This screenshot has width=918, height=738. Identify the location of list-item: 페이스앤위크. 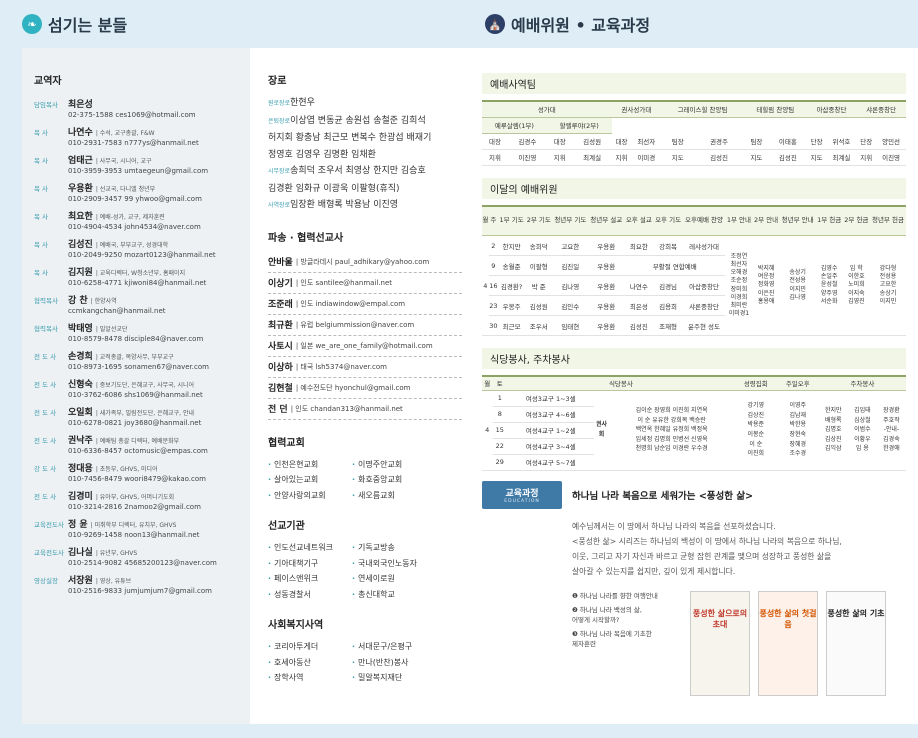
(310, 579).